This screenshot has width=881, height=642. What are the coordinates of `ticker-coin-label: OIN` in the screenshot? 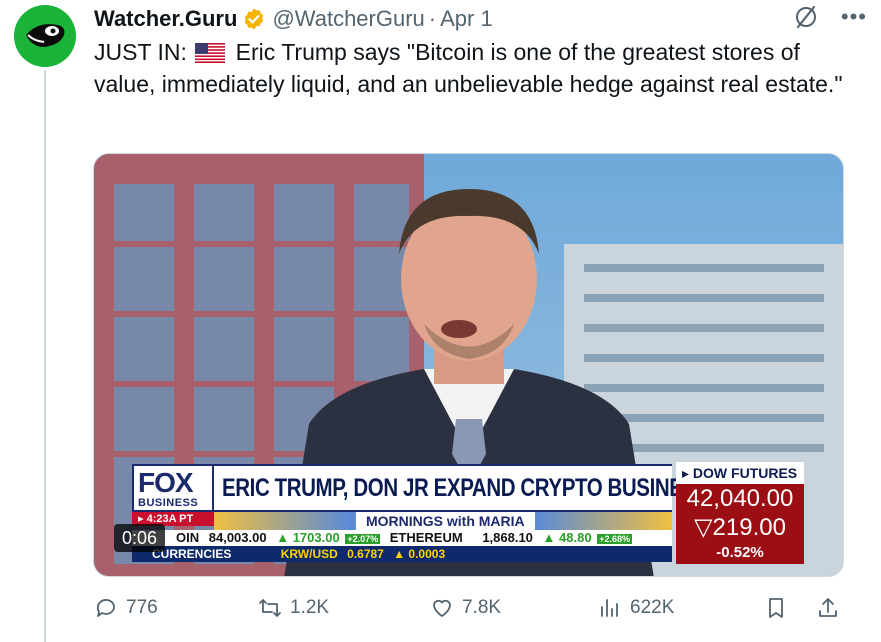 It's located at (188, 537).